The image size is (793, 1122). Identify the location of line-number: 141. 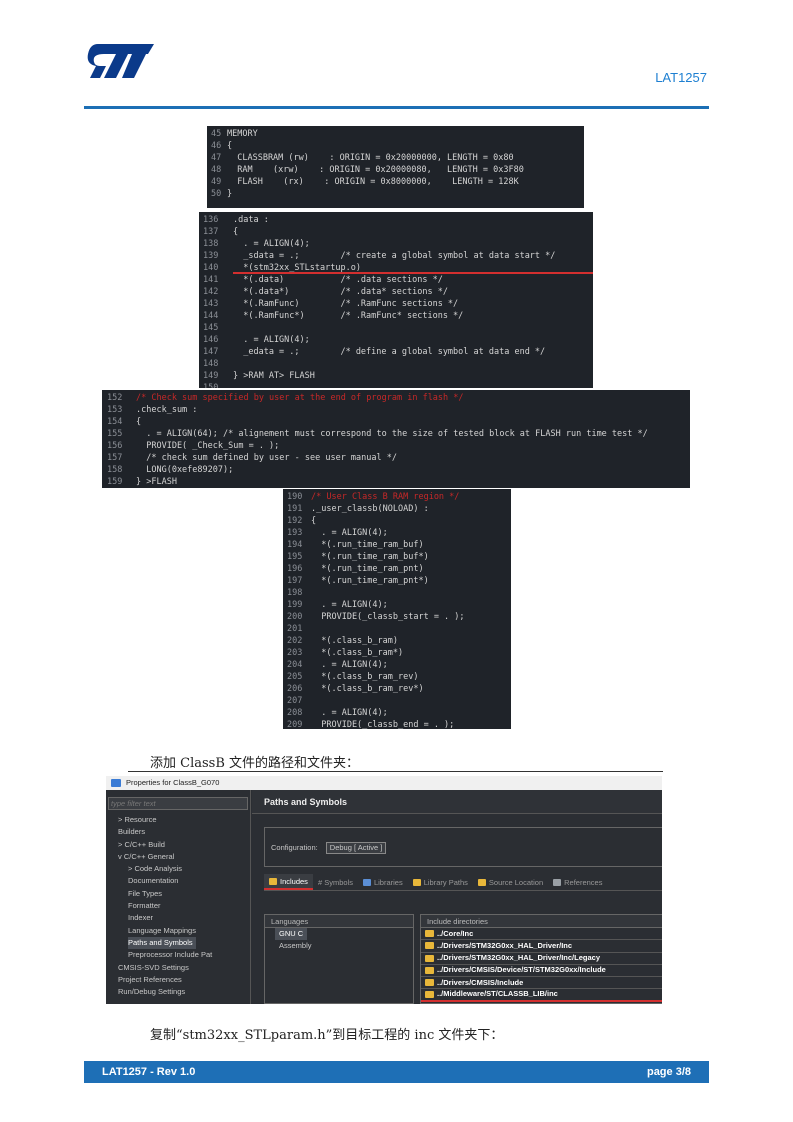
(211, 280).